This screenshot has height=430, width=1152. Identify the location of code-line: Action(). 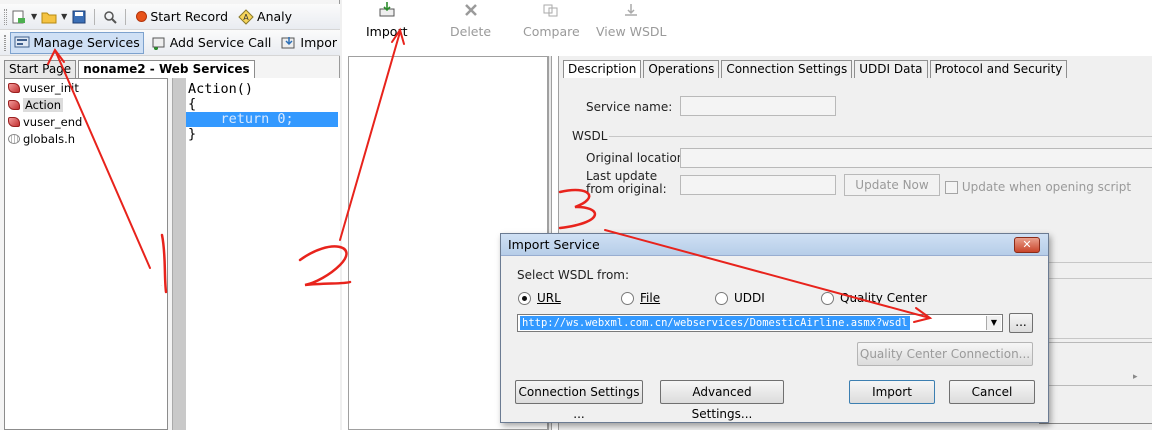
(221, 89).